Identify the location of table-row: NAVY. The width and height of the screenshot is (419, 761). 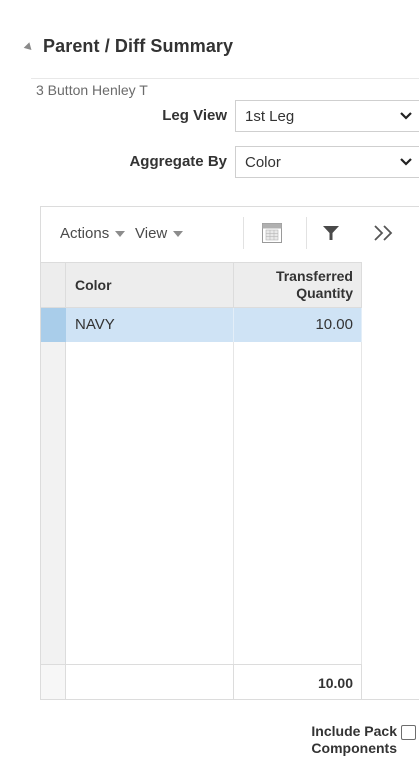
(150, 325).